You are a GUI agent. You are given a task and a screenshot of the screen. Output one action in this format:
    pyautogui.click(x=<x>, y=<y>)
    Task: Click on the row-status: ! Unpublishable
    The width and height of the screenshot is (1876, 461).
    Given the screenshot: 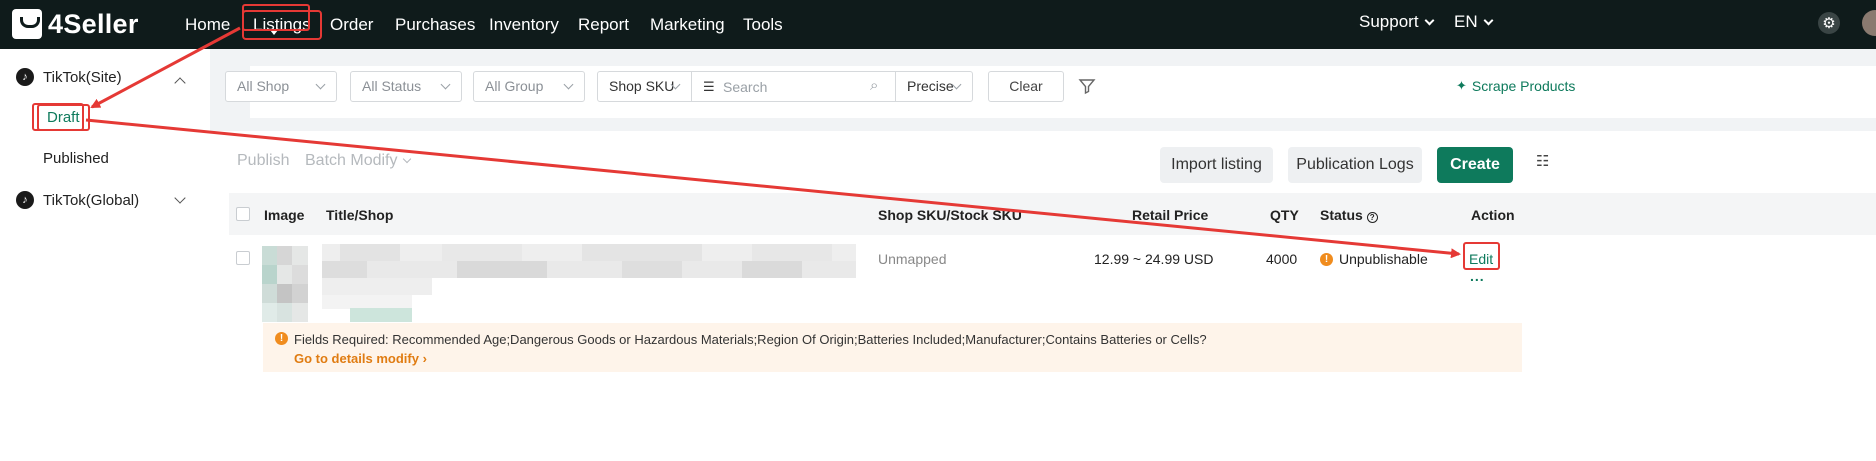 What is the action you would take?
    pyautogui.click(x=1374, y=259)
    